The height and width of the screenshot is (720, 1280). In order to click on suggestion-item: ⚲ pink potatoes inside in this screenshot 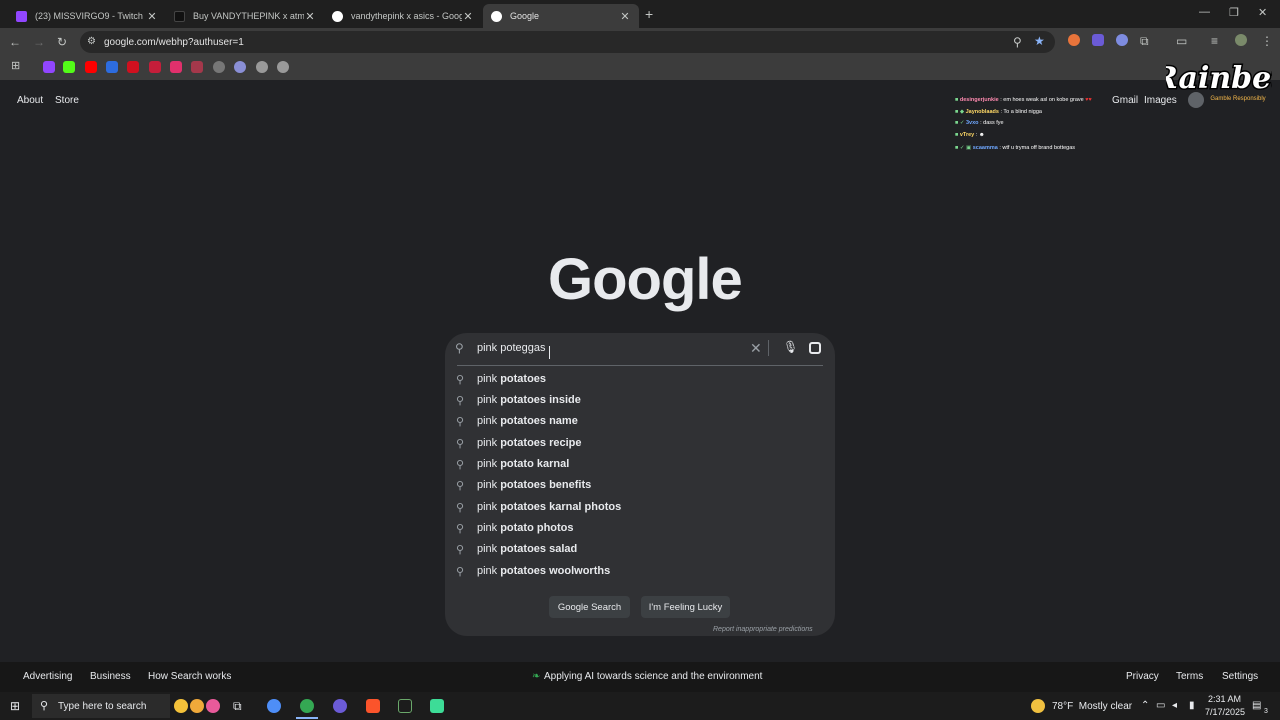, I will do `click(518, 400)`.